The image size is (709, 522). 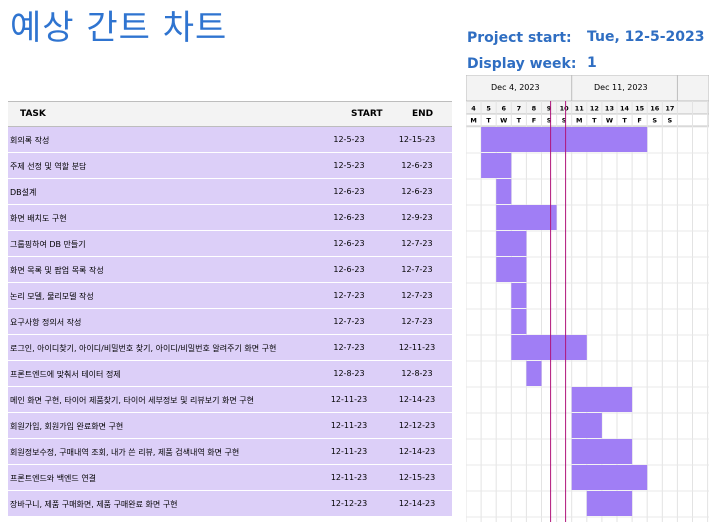 What do you see at coordinates (417, 373) in the screenshot?
I see `task-end: 12-8-23` at bounding box center [417, 373].